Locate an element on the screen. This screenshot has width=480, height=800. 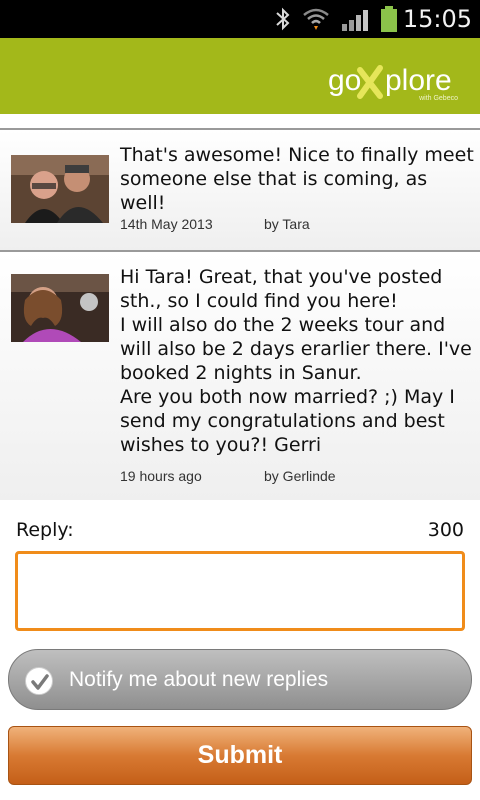
post-meta: 19 hours ago by Gerlinde is located at coordinates (228, 476).